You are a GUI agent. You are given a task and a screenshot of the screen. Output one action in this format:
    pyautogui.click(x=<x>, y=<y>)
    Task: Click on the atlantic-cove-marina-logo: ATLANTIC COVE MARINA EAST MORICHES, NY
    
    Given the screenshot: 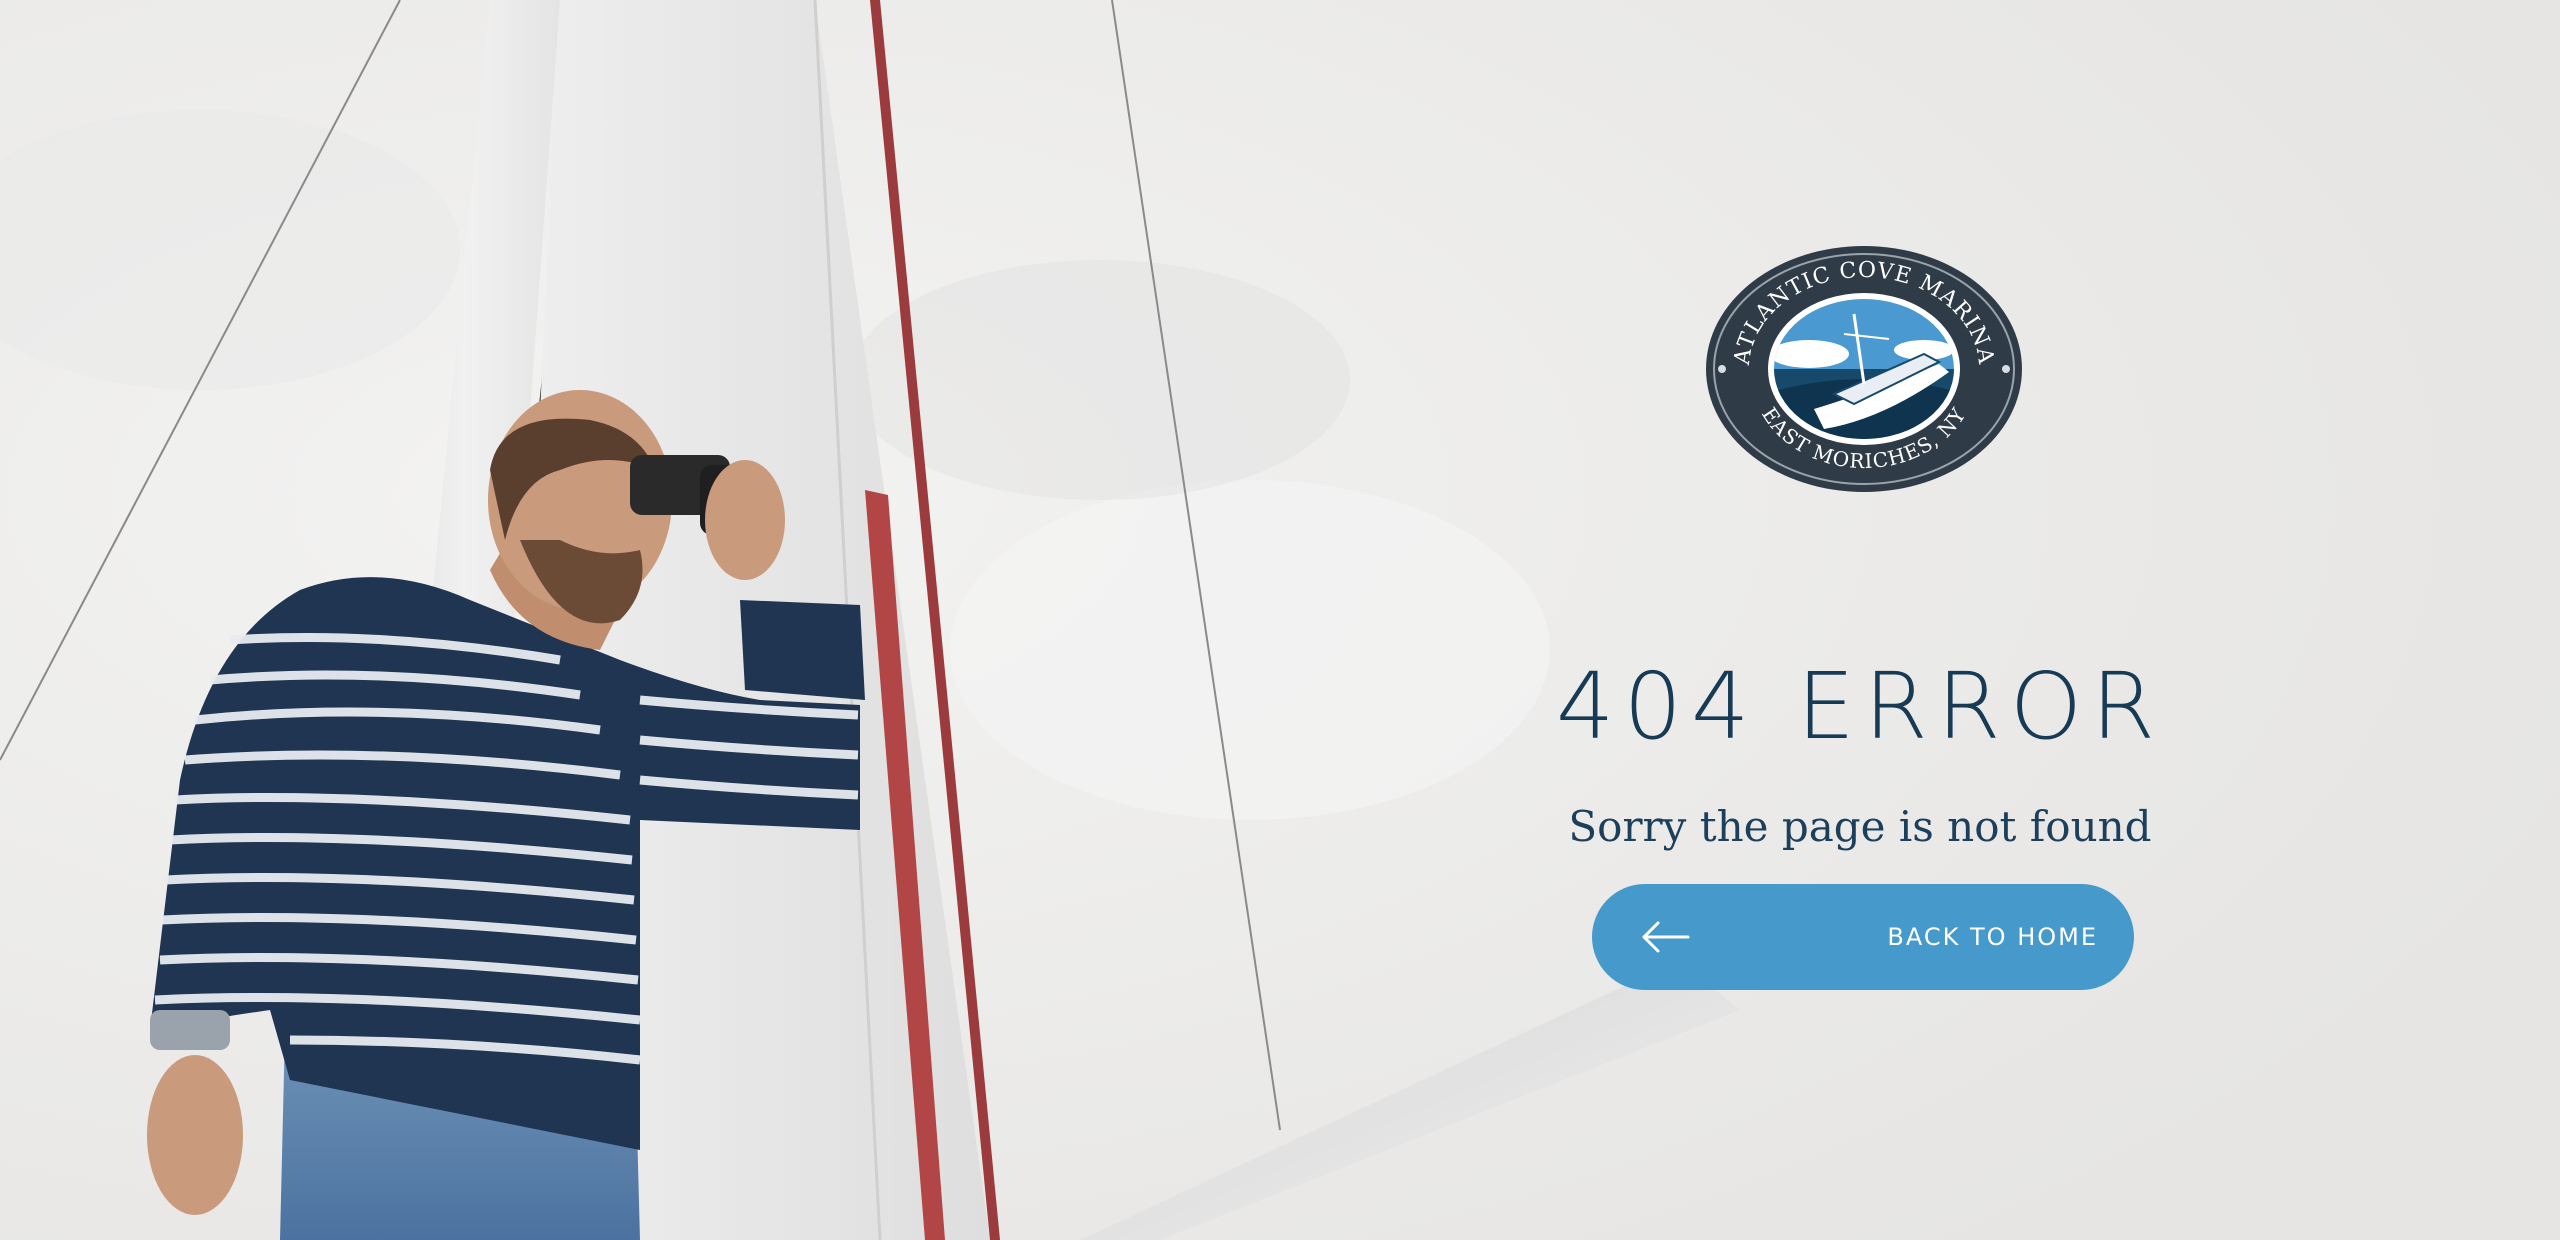 What is the action you would take?
    pyautogui.click(x=1864, y=369)
    